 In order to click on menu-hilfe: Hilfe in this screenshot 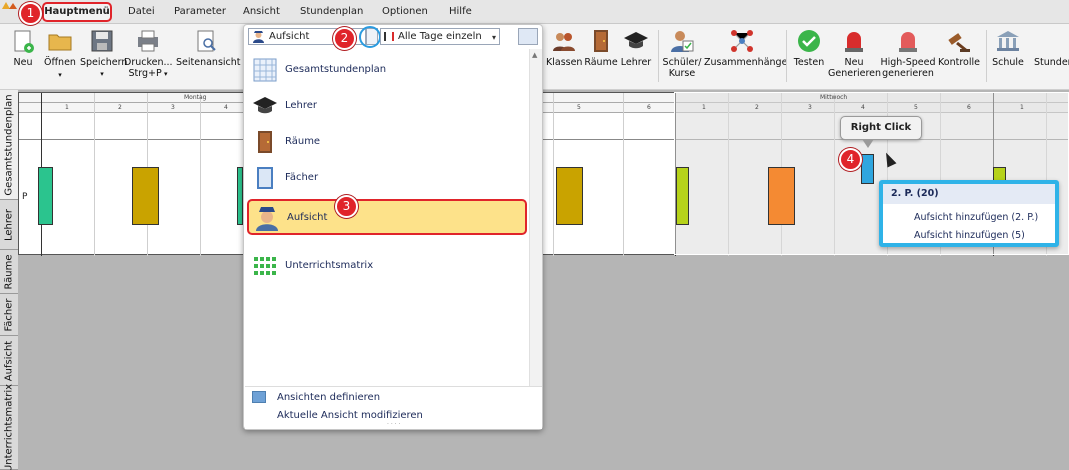, I will do `click(460, 11)`.